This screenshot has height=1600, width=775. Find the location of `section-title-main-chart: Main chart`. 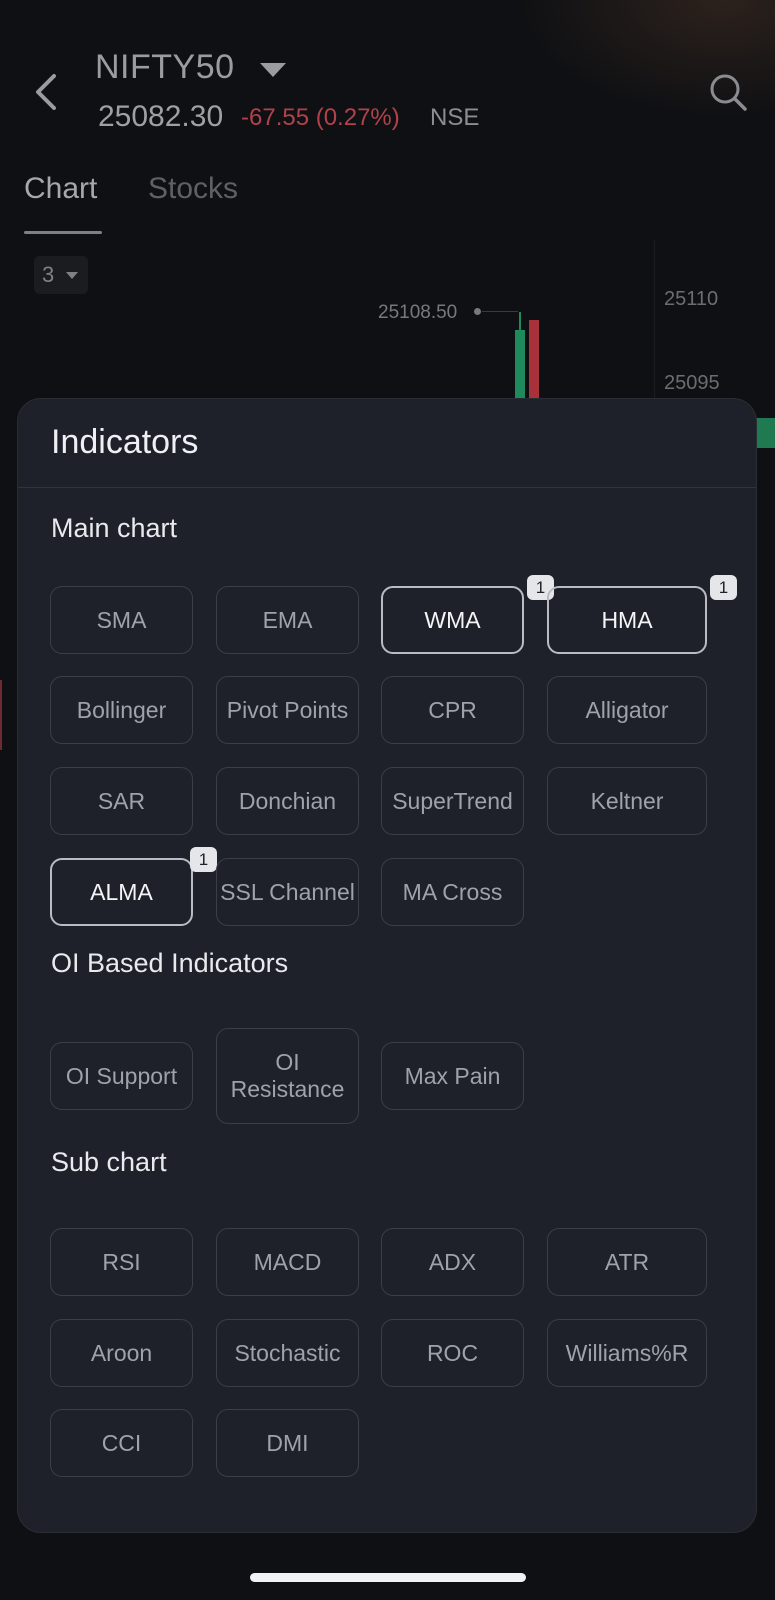

section-title-main-chart: Main chart is located at coordinates (114, 528).